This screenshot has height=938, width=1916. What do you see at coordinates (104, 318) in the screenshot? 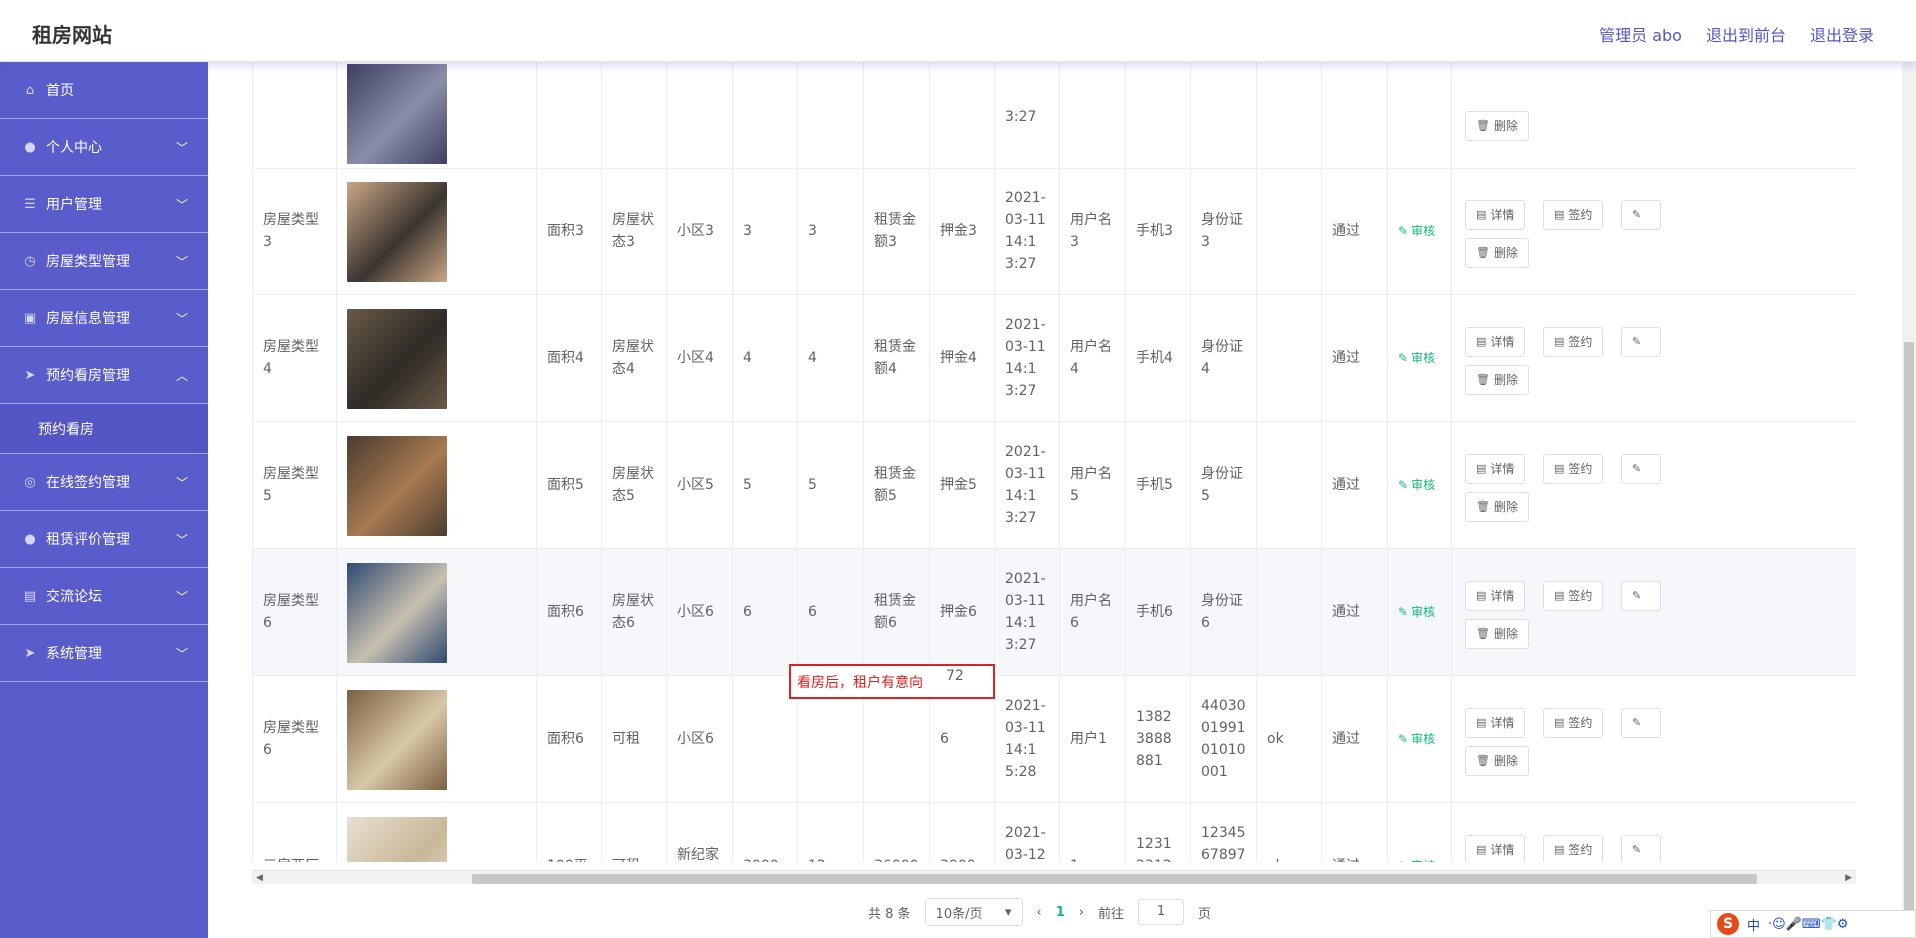
I see `sidebar-item-4: ▣ 房屋信息管理 ﹀` at bounding box center [104, 318].